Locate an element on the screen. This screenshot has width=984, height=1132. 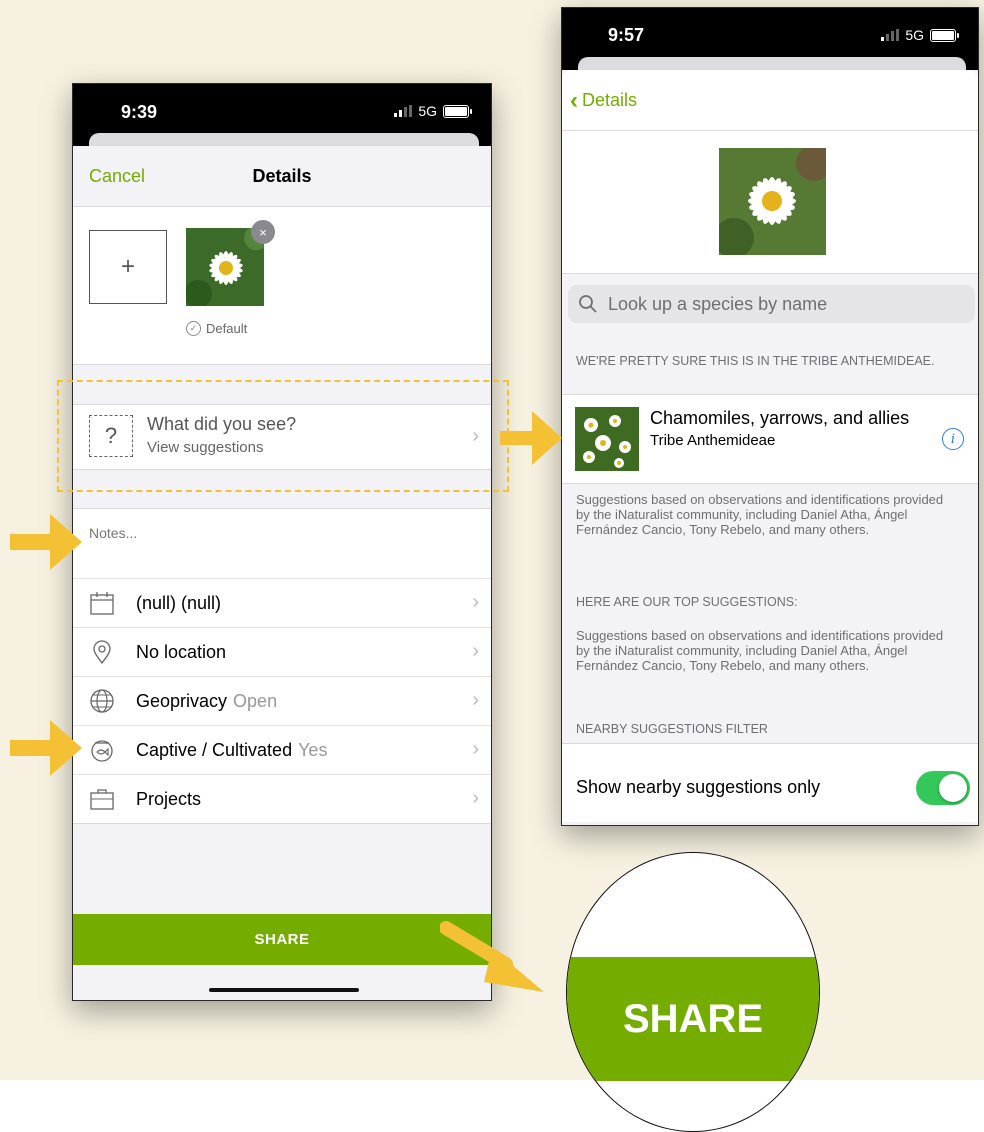
remove-photo-button: × is located at coordinates (263, 232).